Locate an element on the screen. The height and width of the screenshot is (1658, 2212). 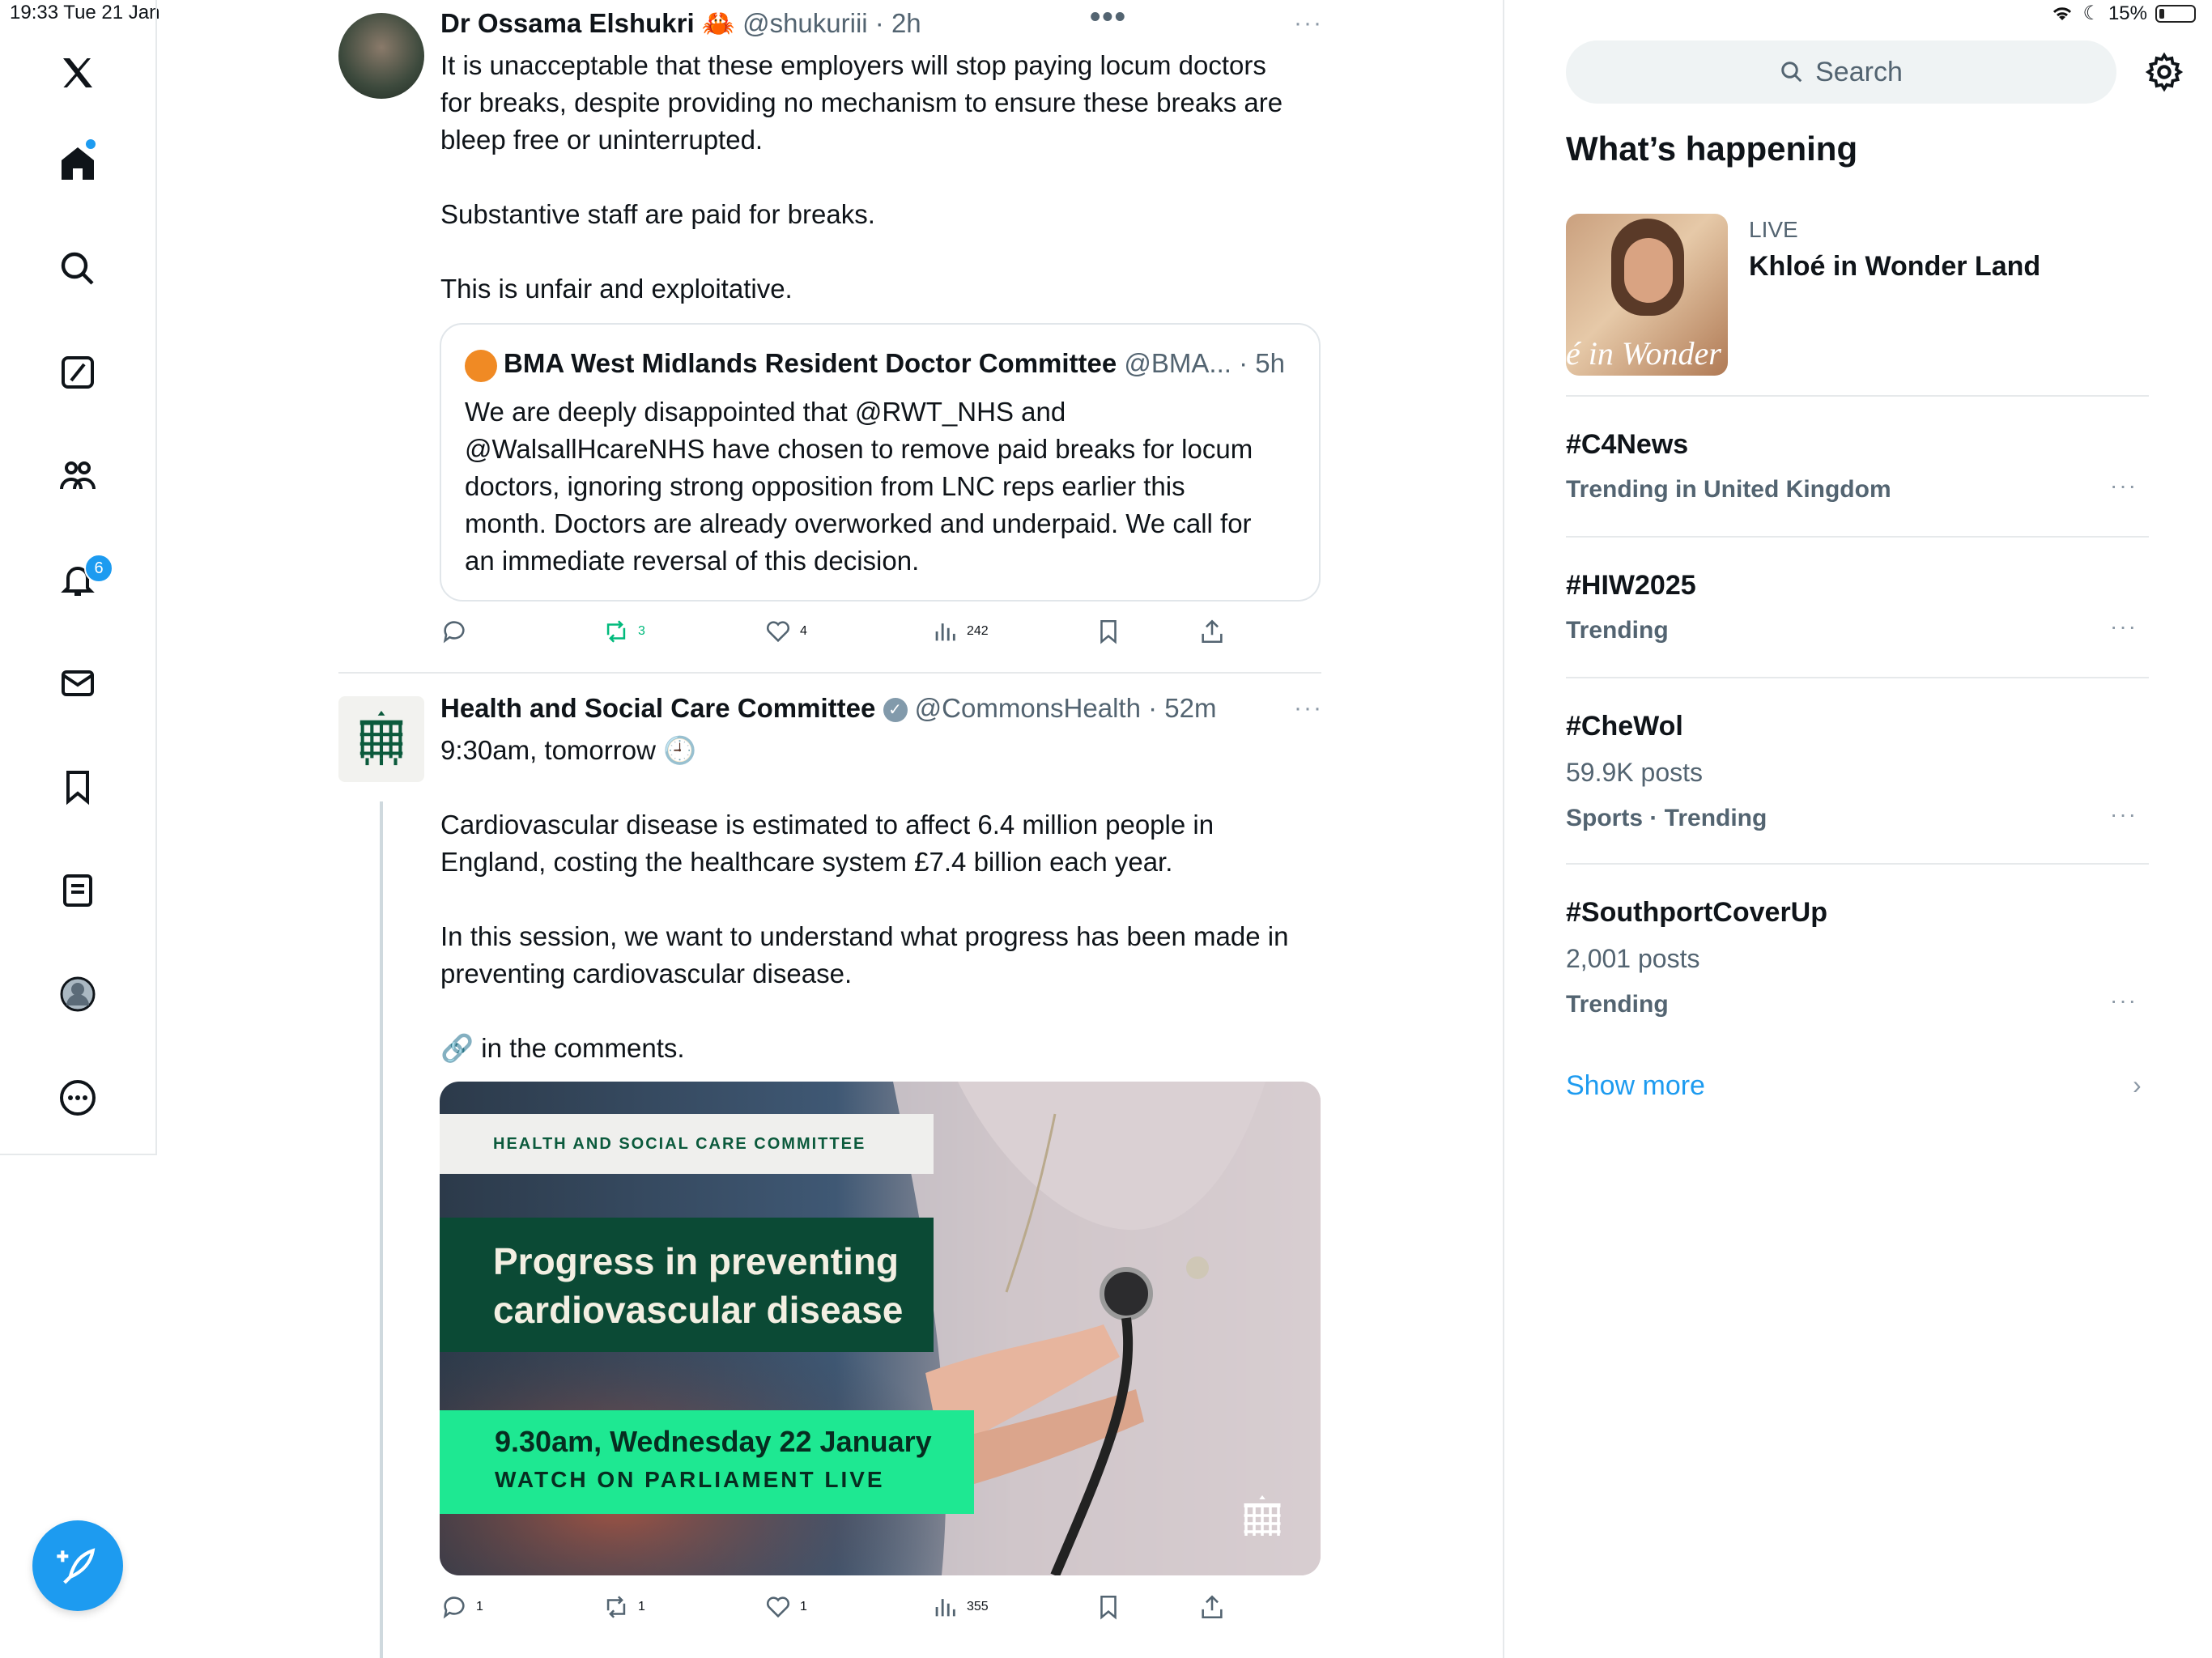
media-date: 9.30am, Wednesday 22 January is located at coordinates (714, 1441).